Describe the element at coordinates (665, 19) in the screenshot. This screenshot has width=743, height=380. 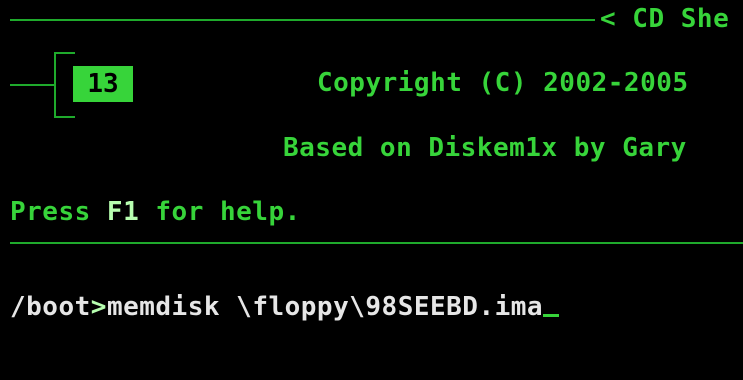
I see `window-title: < CD She` at that location.